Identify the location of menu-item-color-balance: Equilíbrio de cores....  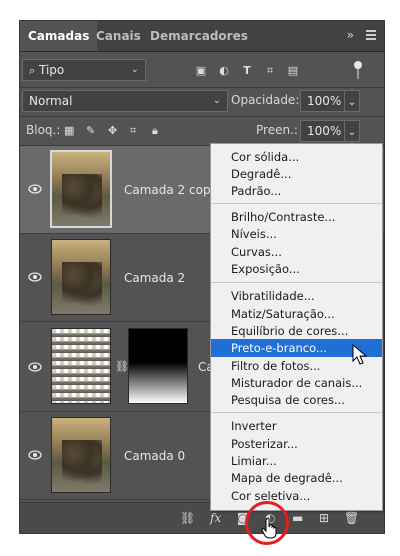
(296, 331).